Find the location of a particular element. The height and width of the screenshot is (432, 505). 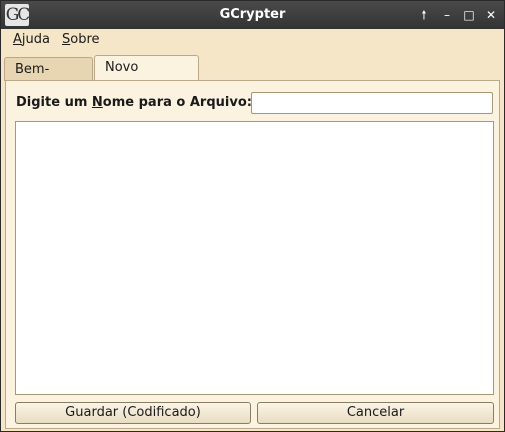

menu-sobre-label: obre is located at coordinates (85, 39).